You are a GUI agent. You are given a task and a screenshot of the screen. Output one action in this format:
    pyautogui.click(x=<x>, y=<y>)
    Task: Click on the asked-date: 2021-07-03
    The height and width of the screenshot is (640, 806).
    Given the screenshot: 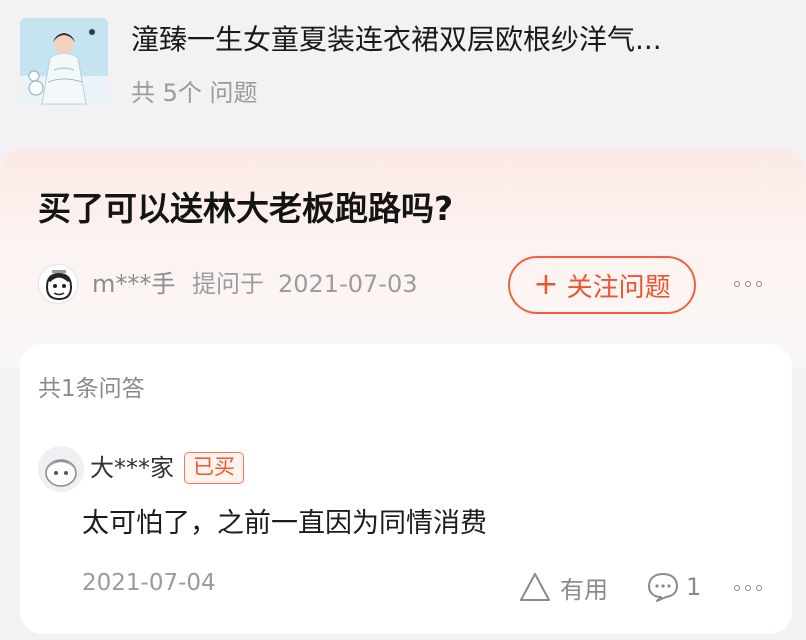 What is the action you would take?
    pyautogui.click(x=348, y=284)
    